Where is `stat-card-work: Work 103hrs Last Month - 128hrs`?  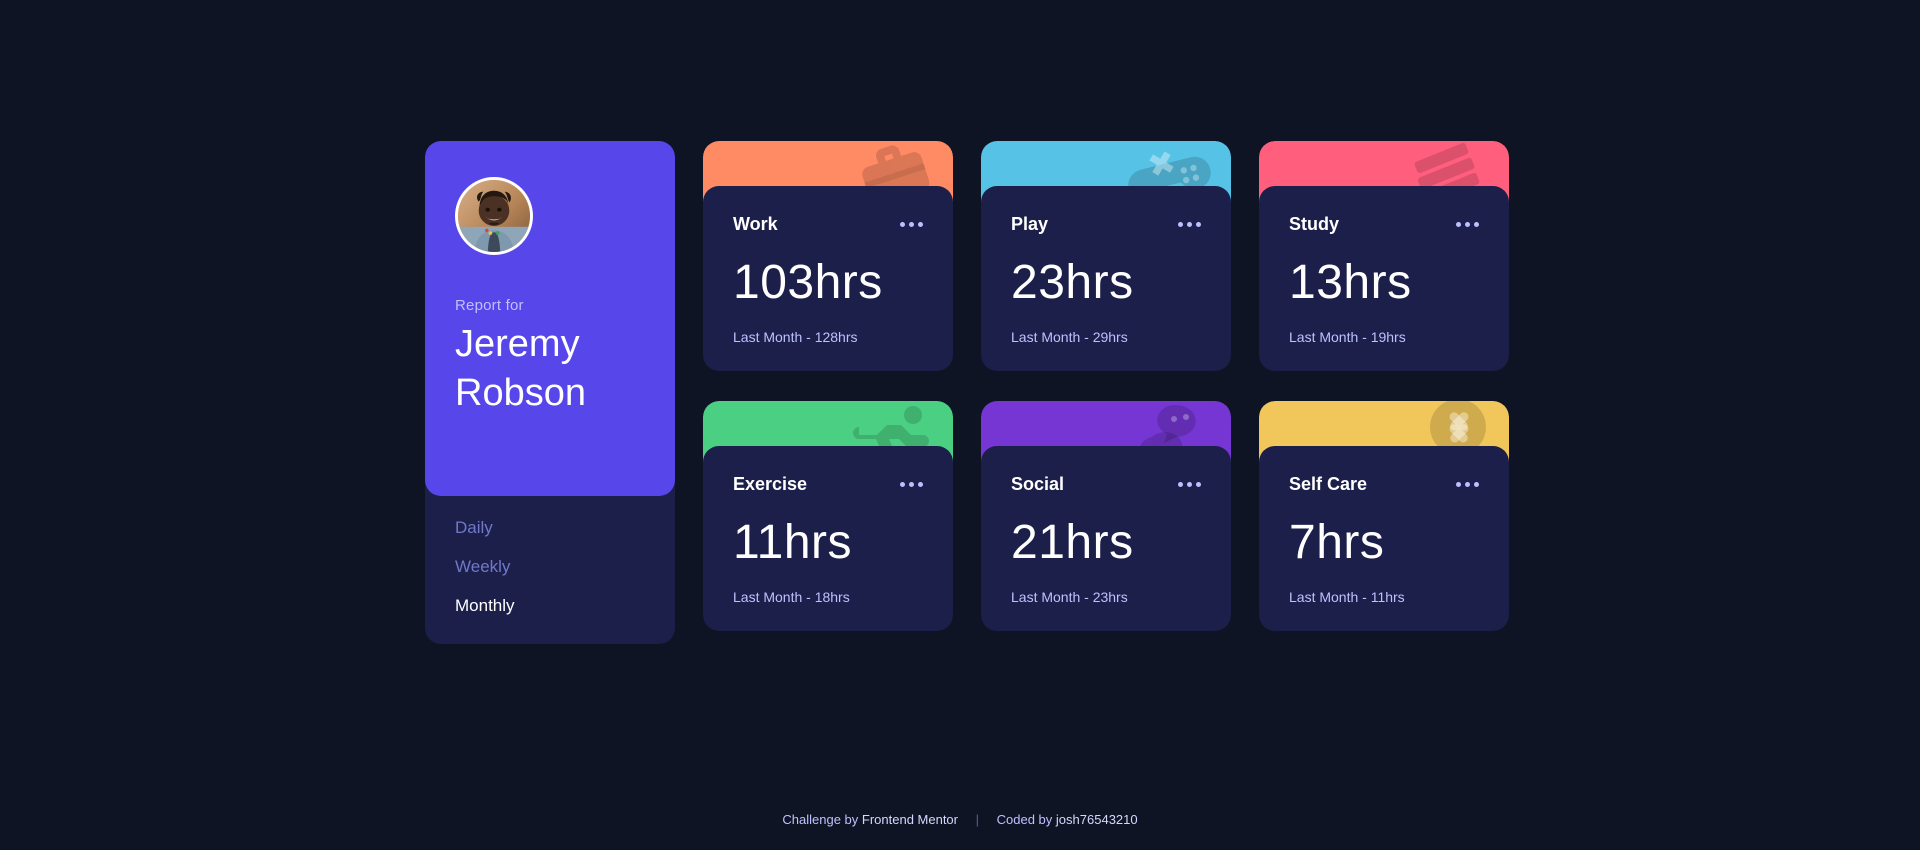 stat-card-work: Work 103hrs Last Month - 128hrs is located at coordinates (828, 256).